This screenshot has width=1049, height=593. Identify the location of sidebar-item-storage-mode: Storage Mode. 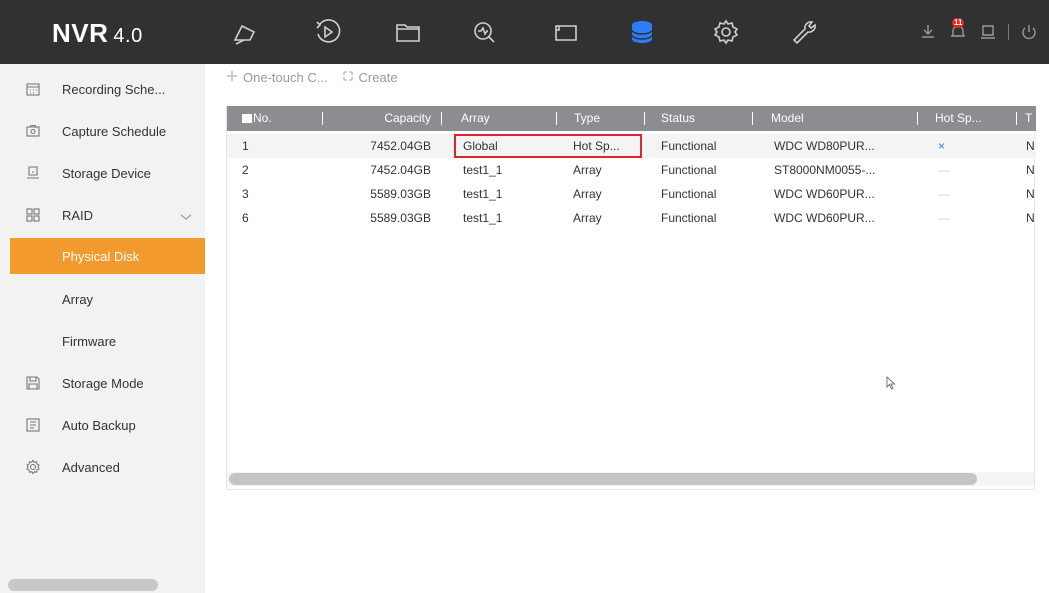
(102, 383).